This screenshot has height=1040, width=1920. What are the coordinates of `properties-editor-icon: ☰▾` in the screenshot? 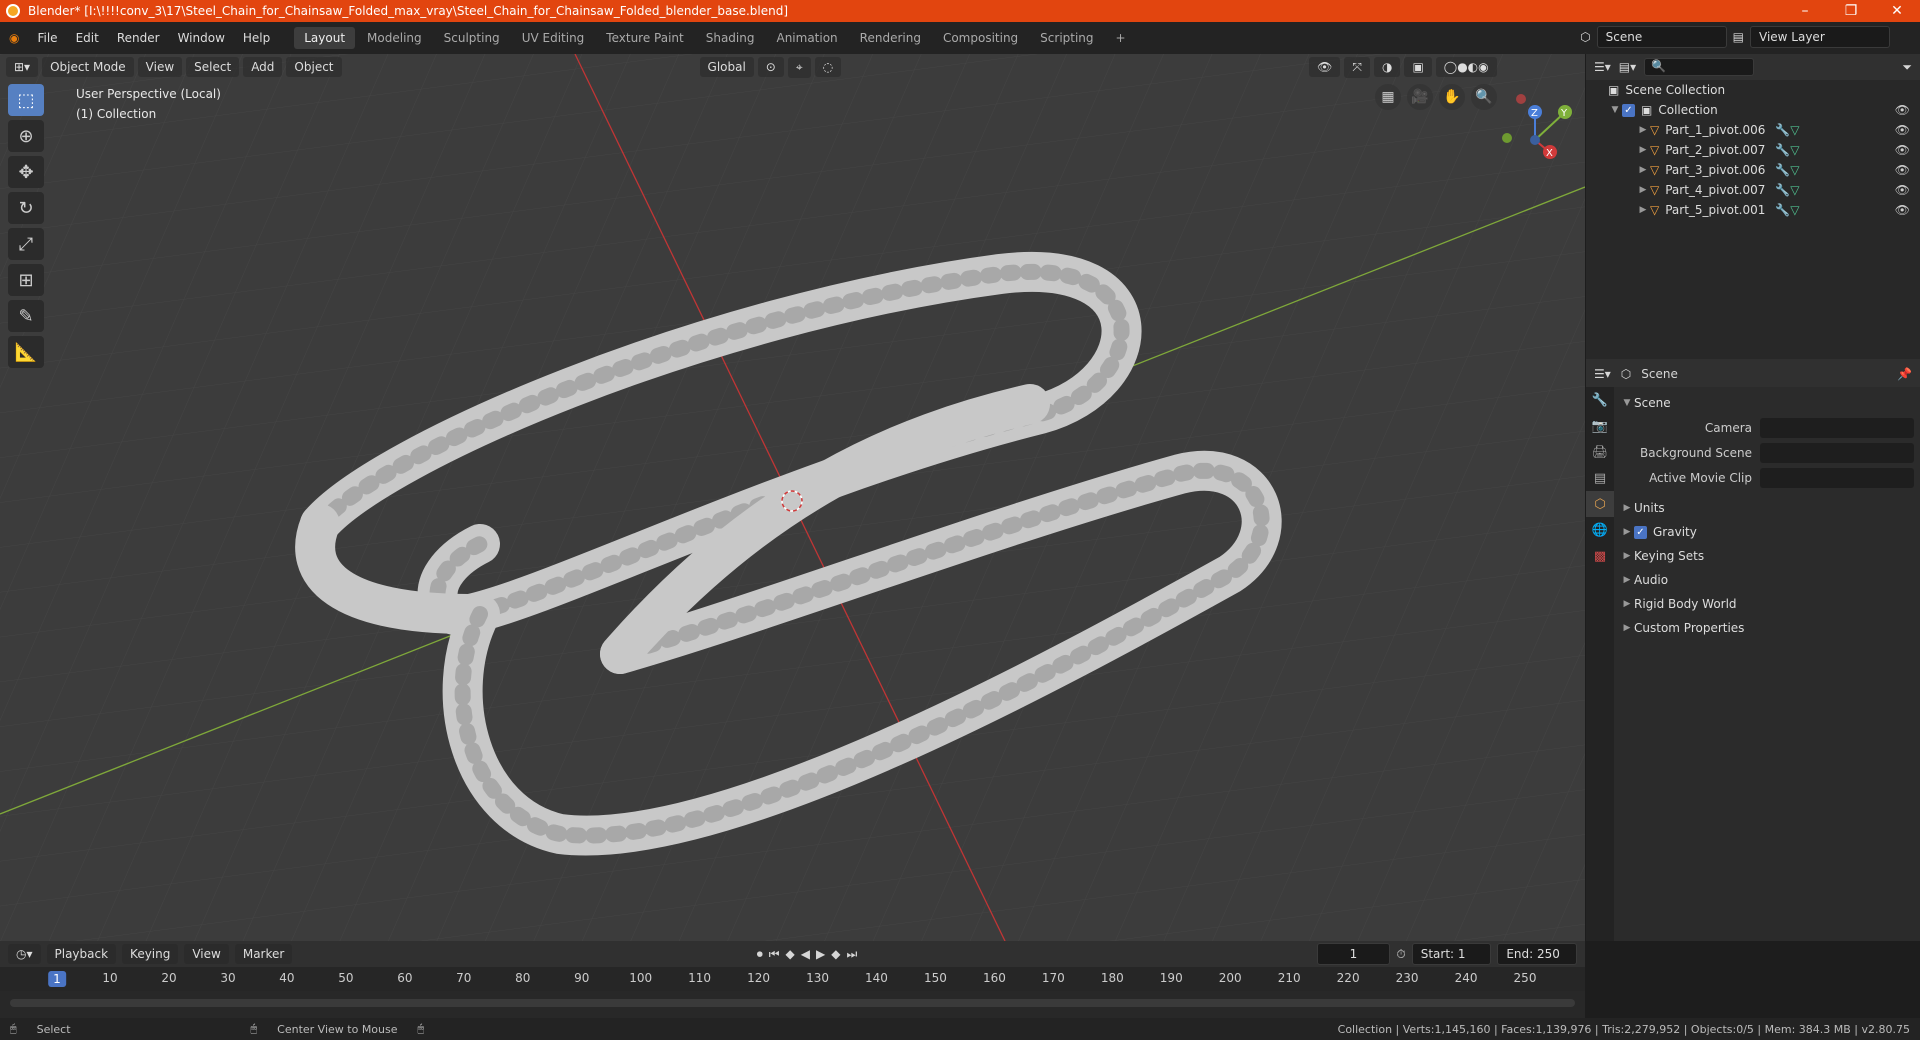 It's located at (1602, 374).